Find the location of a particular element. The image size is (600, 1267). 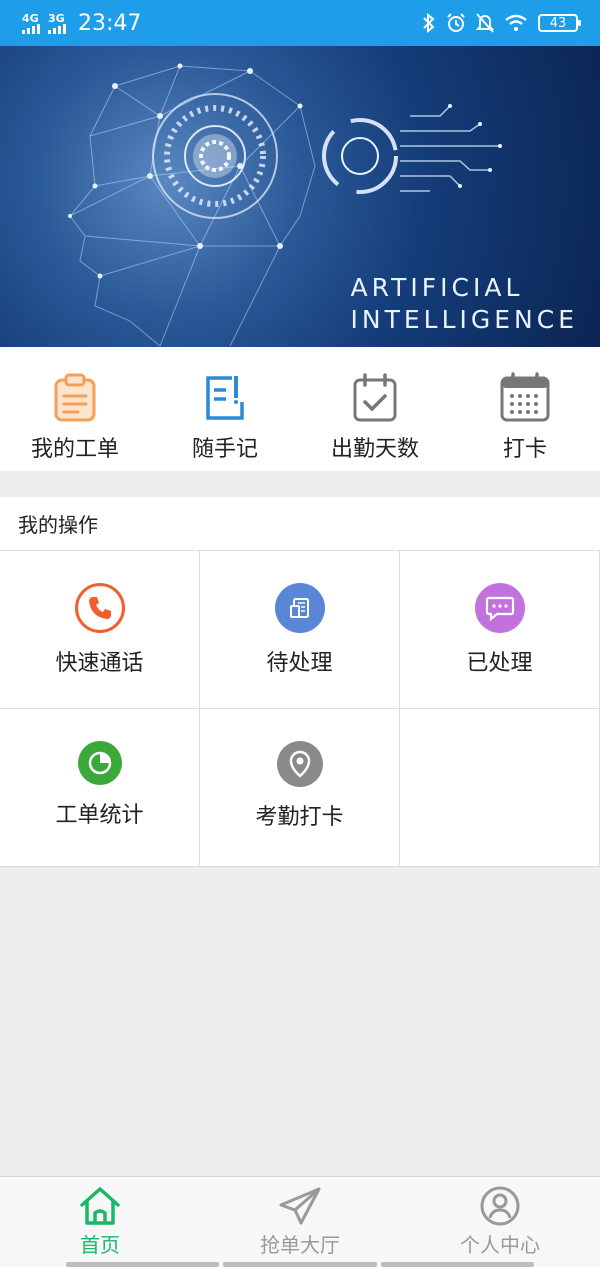

quick-item-label: 随手记 is located at coordinates (224, 449).